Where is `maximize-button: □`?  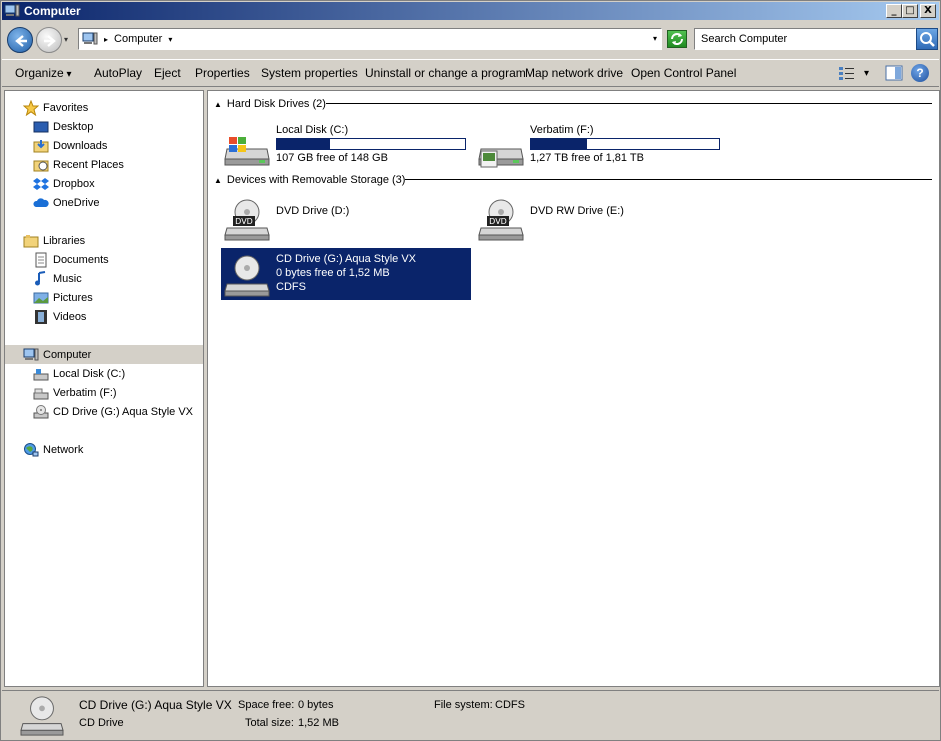 maximize-button: □ is located at coordinates (910, 11).